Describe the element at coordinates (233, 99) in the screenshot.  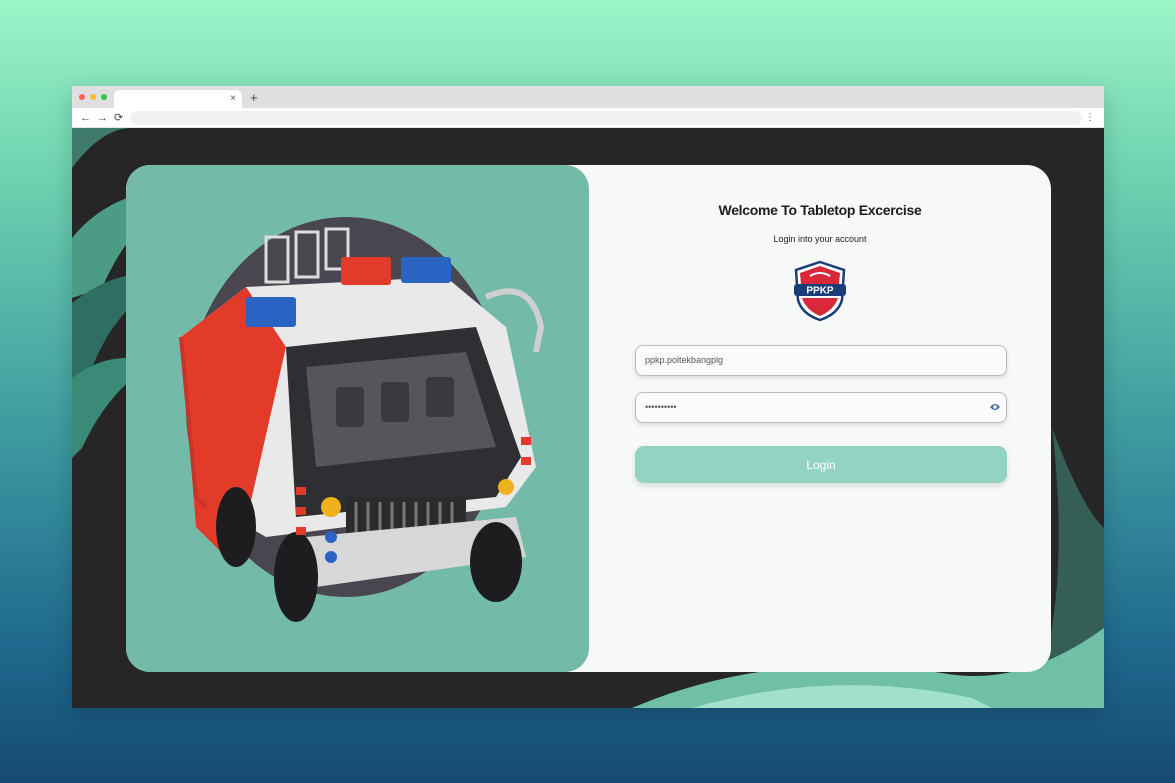
I see `close-tab-icon: ×` at that location.